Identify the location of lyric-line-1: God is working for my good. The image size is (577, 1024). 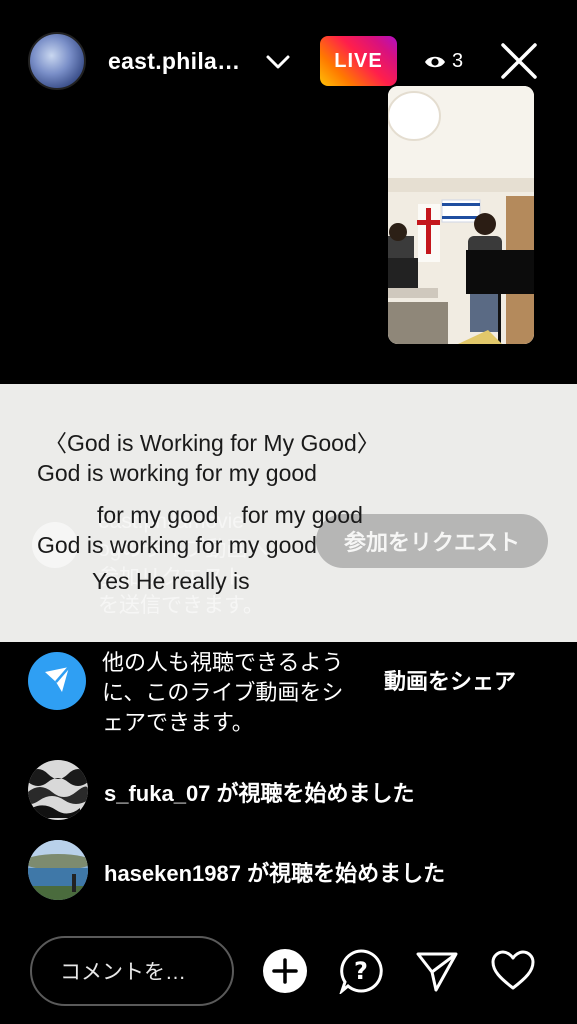
(177, 473).